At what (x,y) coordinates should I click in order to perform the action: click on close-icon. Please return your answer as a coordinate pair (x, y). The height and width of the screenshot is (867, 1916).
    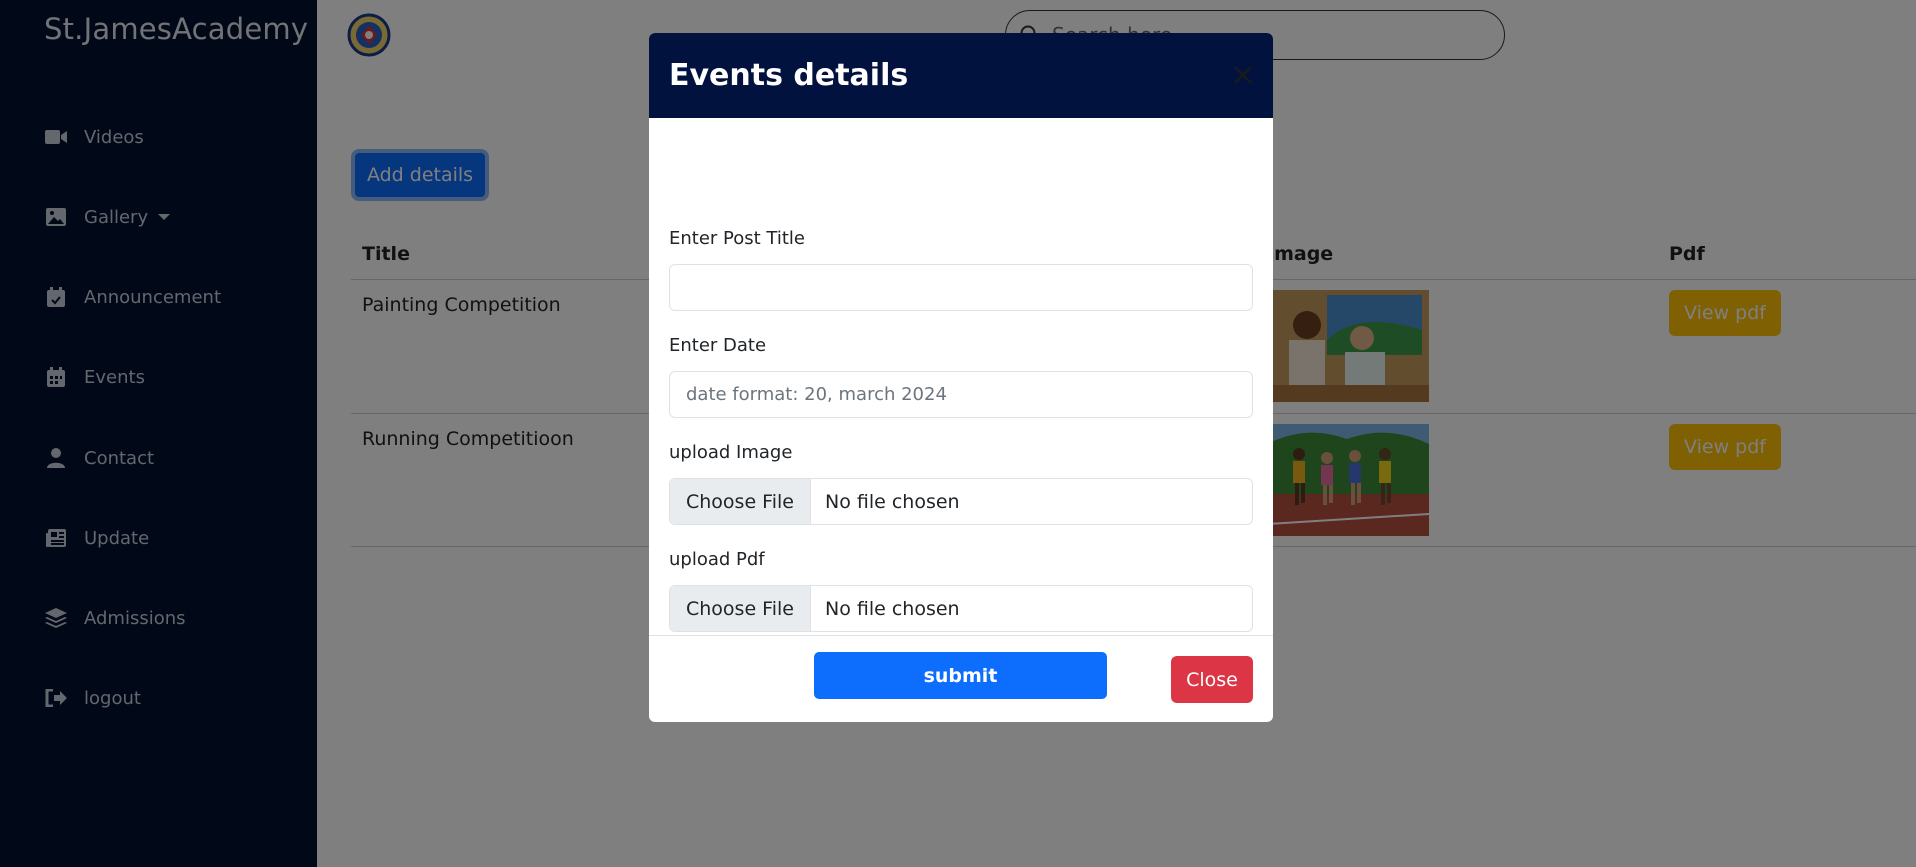
    Looking at the image, I should click on (1243, 75).